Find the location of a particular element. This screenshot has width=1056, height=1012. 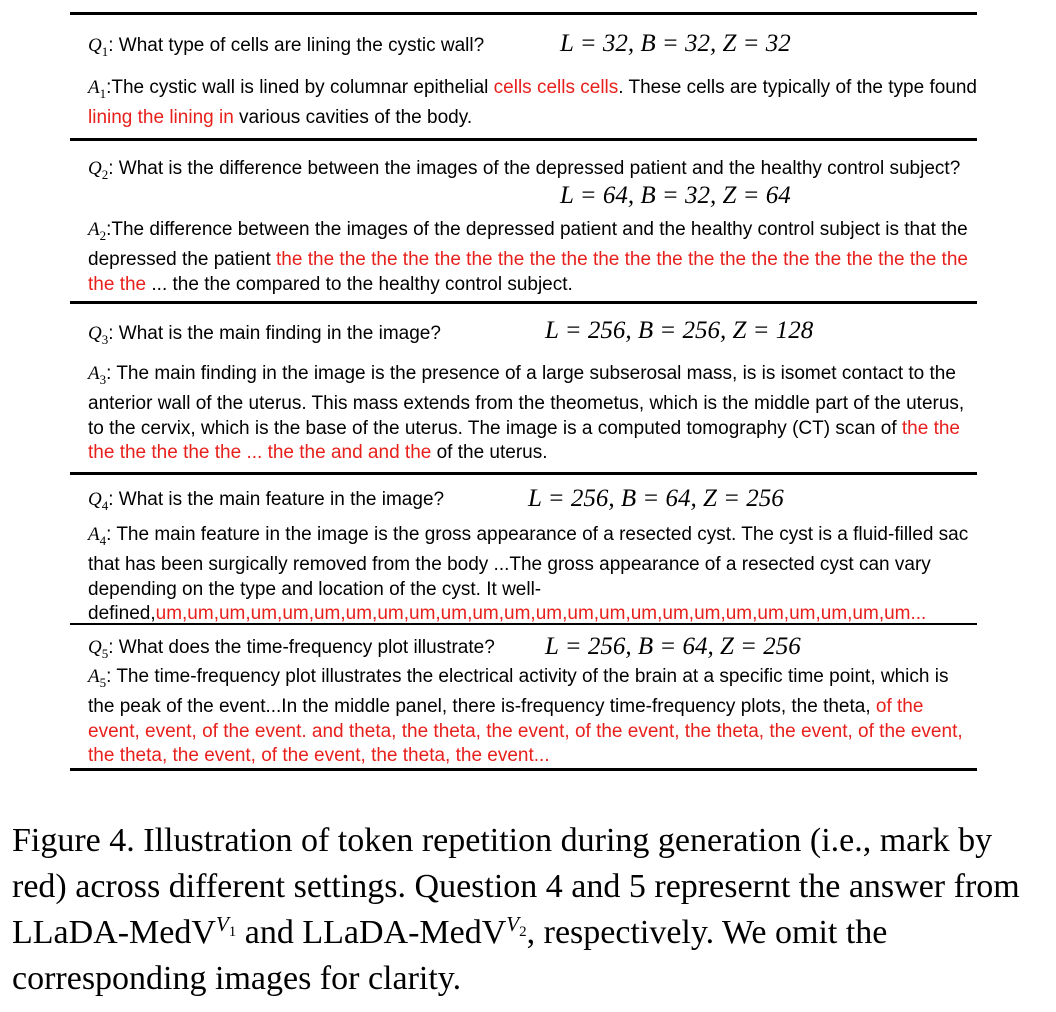

question-2-label: Q2 is located at coordinates (98, 170).